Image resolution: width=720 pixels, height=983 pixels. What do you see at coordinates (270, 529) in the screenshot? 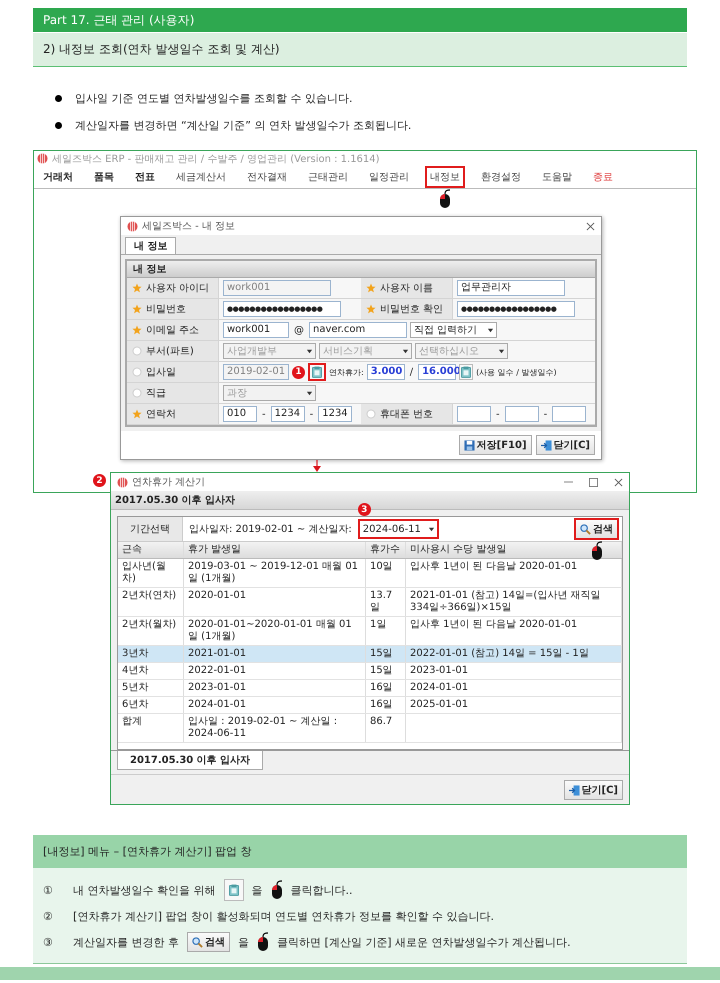
I see `period-text: 입사일자: 2019-02-01 ~ 계산일자:` at bounding box center [270, 529].